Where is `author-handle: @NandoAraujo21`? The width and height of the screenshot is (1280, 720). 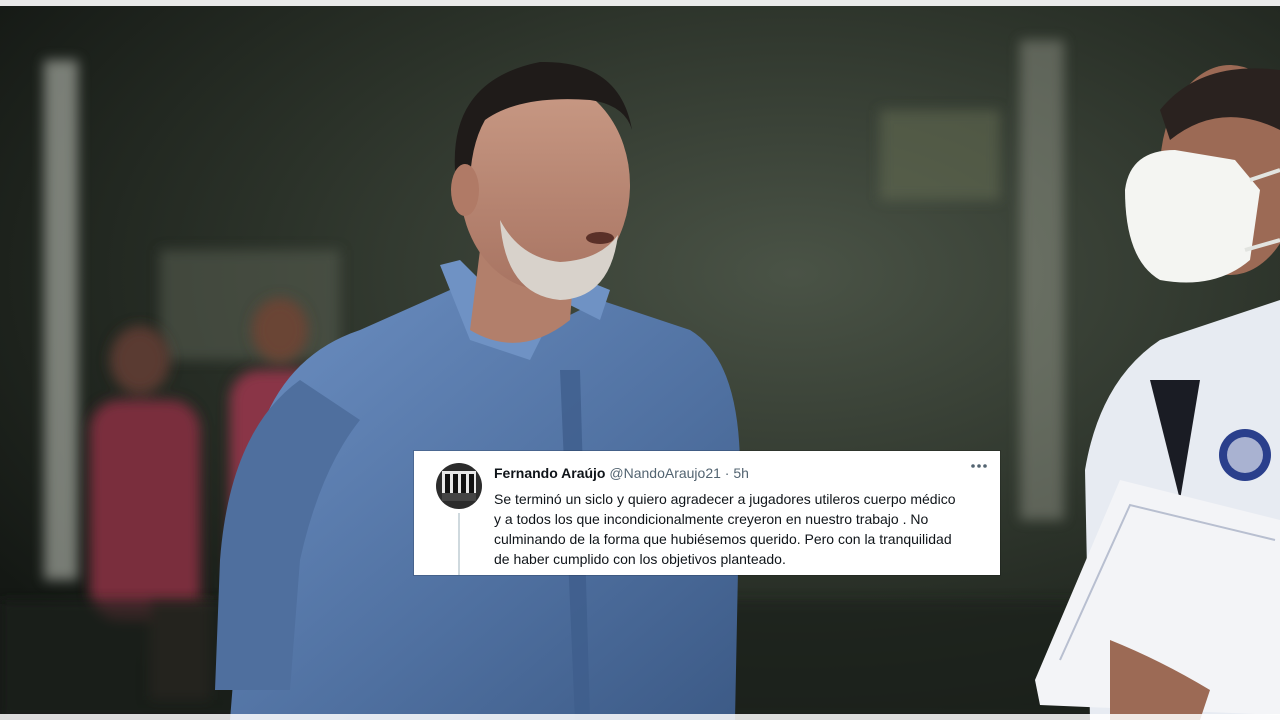 author-handle: @NandoAraujo21 is located at coordinates (665, 473).